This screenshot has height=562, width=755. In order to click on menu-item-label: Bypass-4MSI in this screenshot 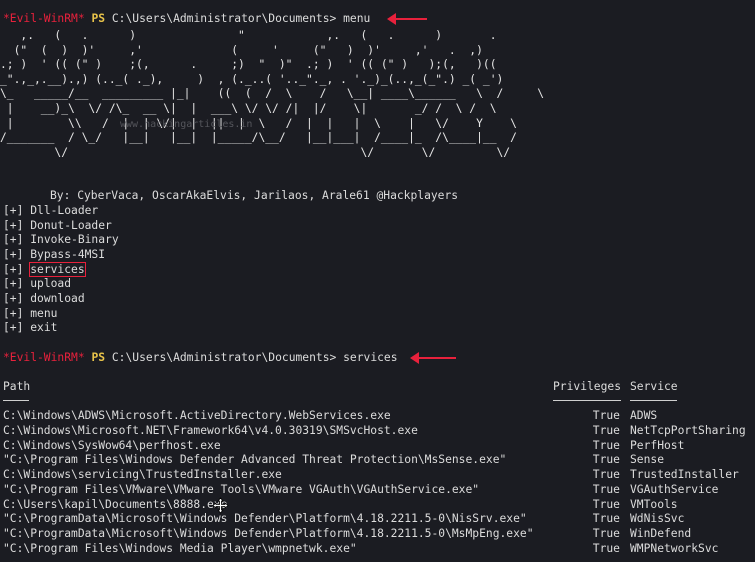, I will do `click(68, 254)`.